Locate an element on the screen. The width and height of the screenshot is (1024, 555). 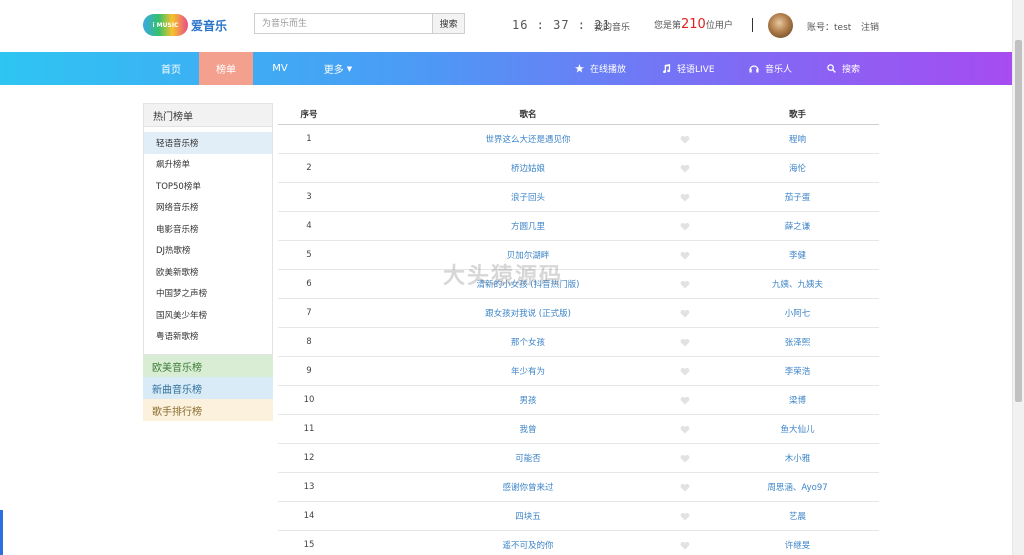
artist-link: 薛之谦 is located at coordinates (797, 226).